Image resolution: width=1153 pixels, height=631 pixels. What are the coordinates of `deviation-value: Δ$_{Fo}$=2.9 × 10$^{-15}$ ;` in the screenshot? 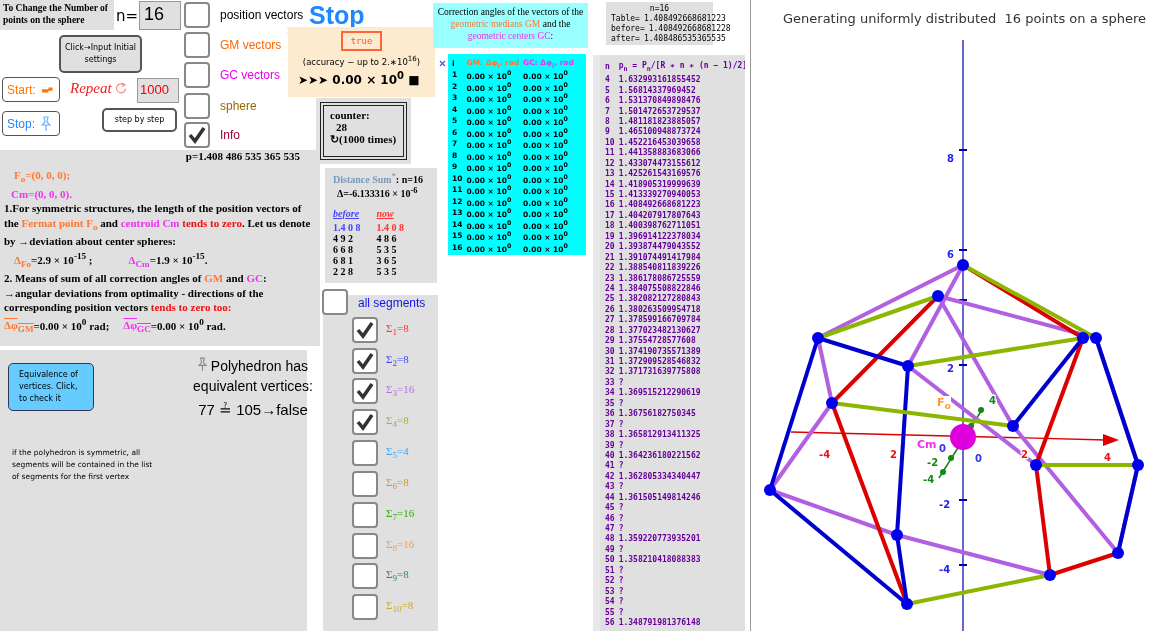 It's located at (53, 260).